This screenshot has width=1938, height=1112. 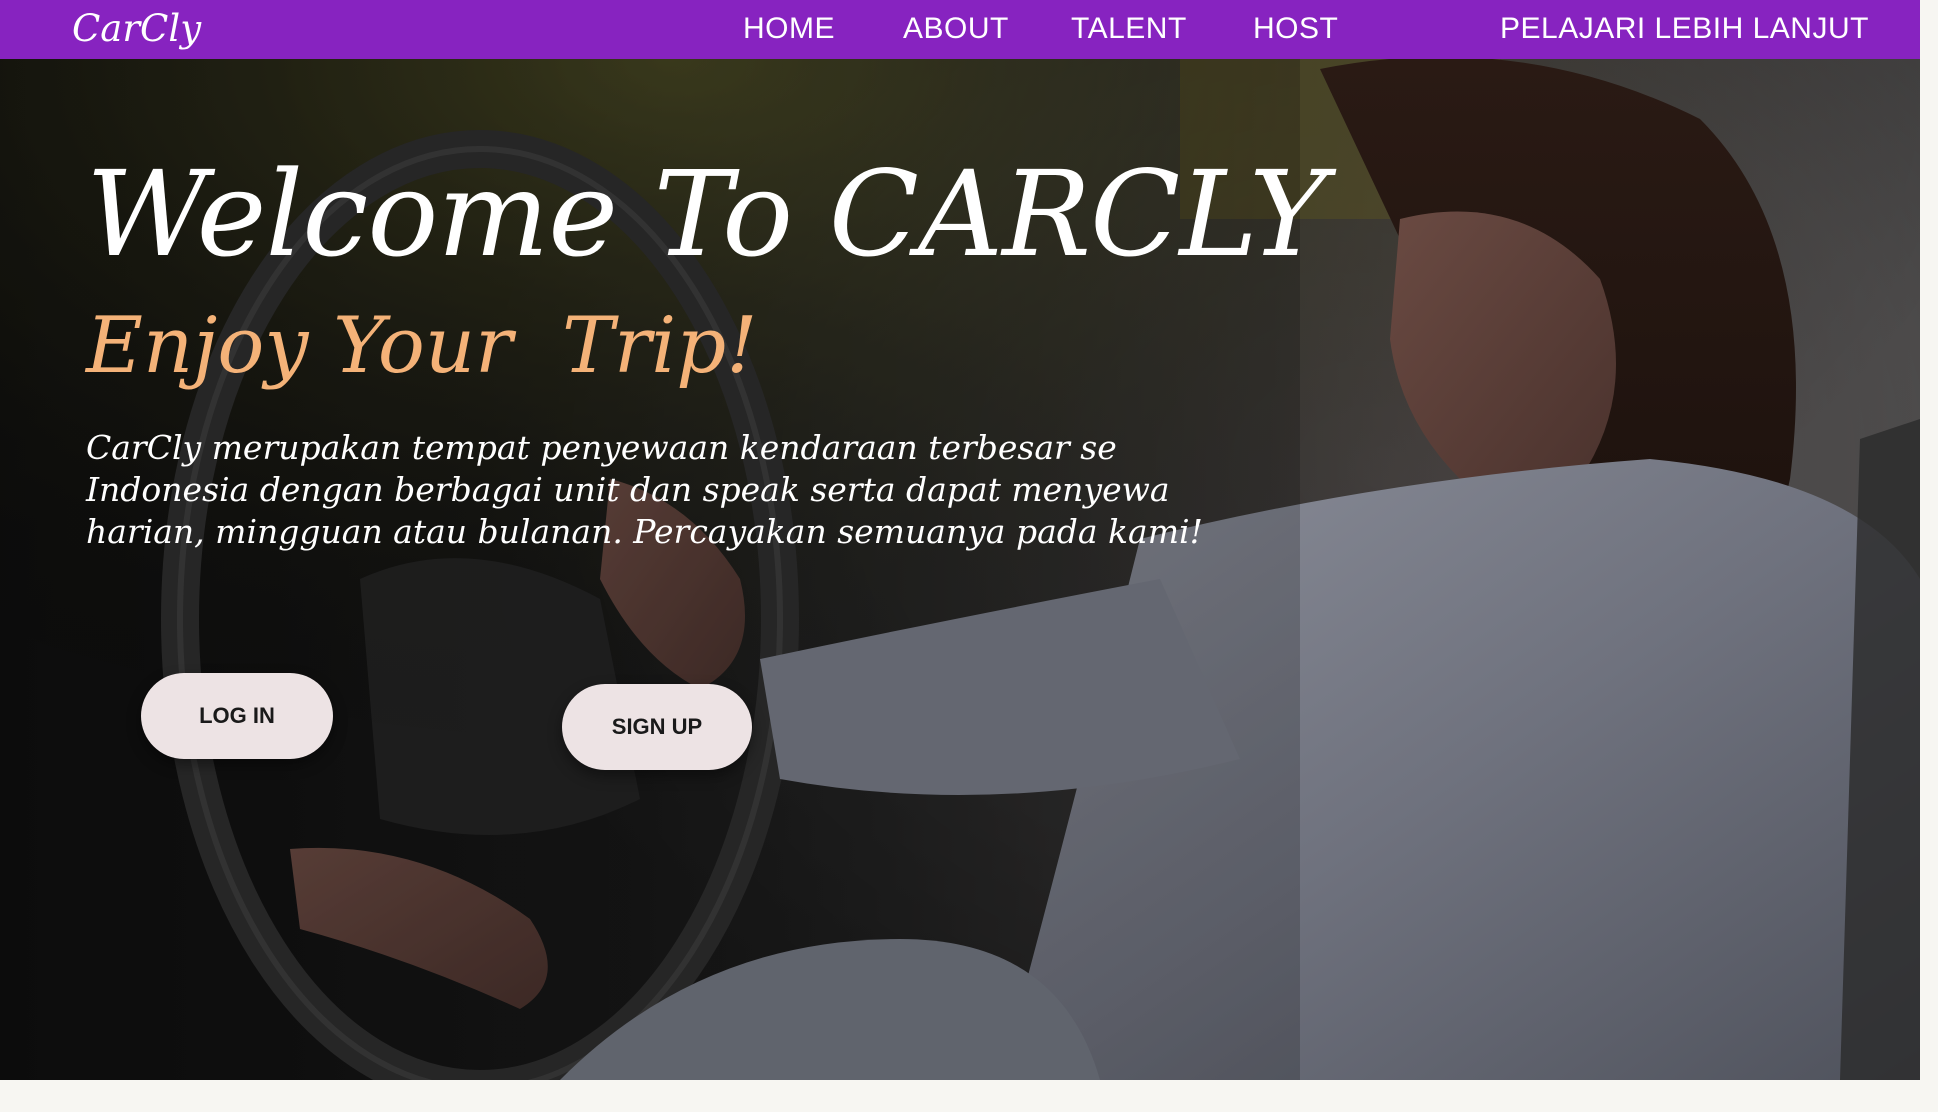 I want to click on nav-learn-more: PELAJARI LEBIH LANJUT, so click(x=1684, y=29).